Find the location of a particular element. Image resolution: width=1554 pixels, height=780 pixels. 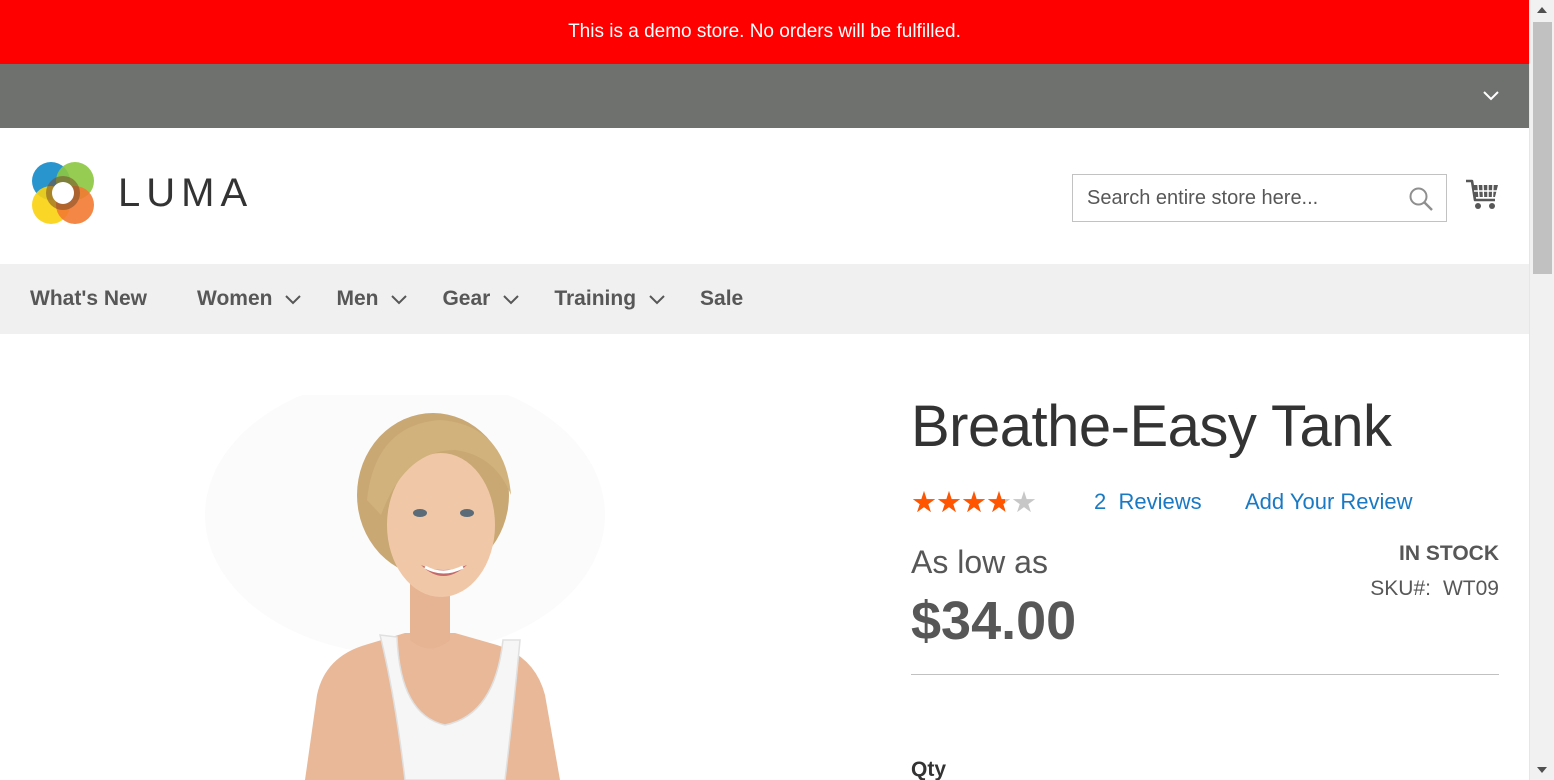

nav-item-label: What's New is located at coordinates (89, 298).